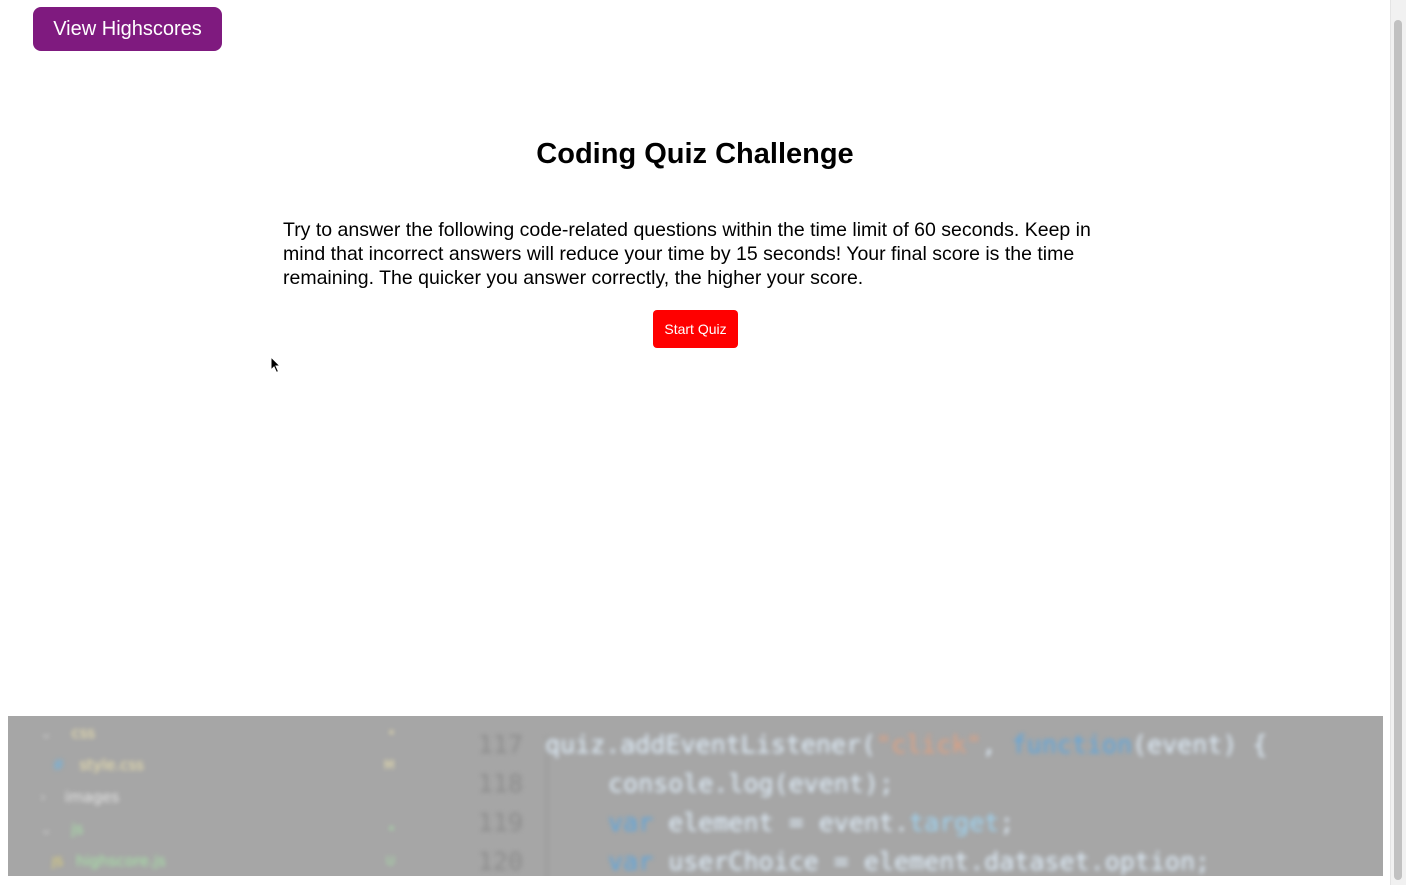 Image resolution: width=1406 pixels, height=885 pixels. What do you see at coordinates (500, 822) in the screenshot?
I see `line-number: 119` at bounding box center [500, 822].